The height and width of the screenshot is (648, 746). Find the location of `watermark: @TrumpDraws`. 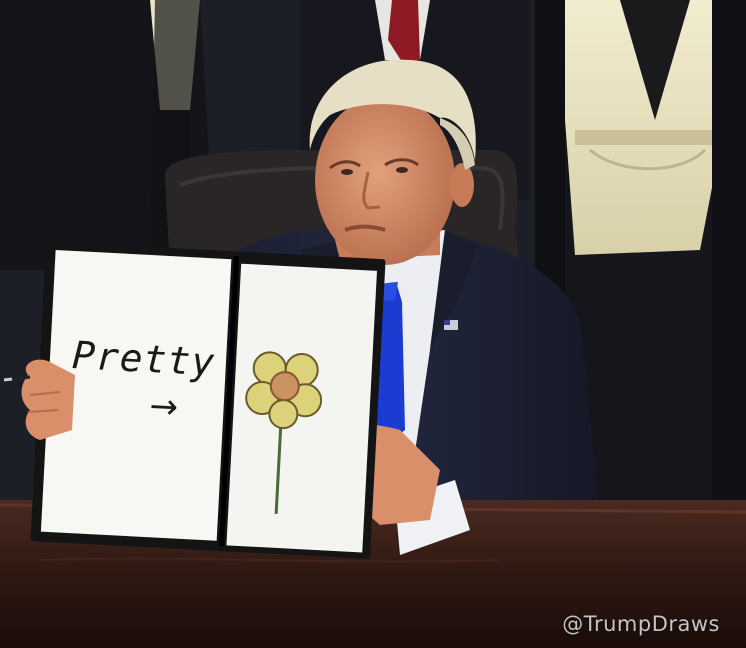

watermark: @TrumpDraws is located at coordinates (641, 624).